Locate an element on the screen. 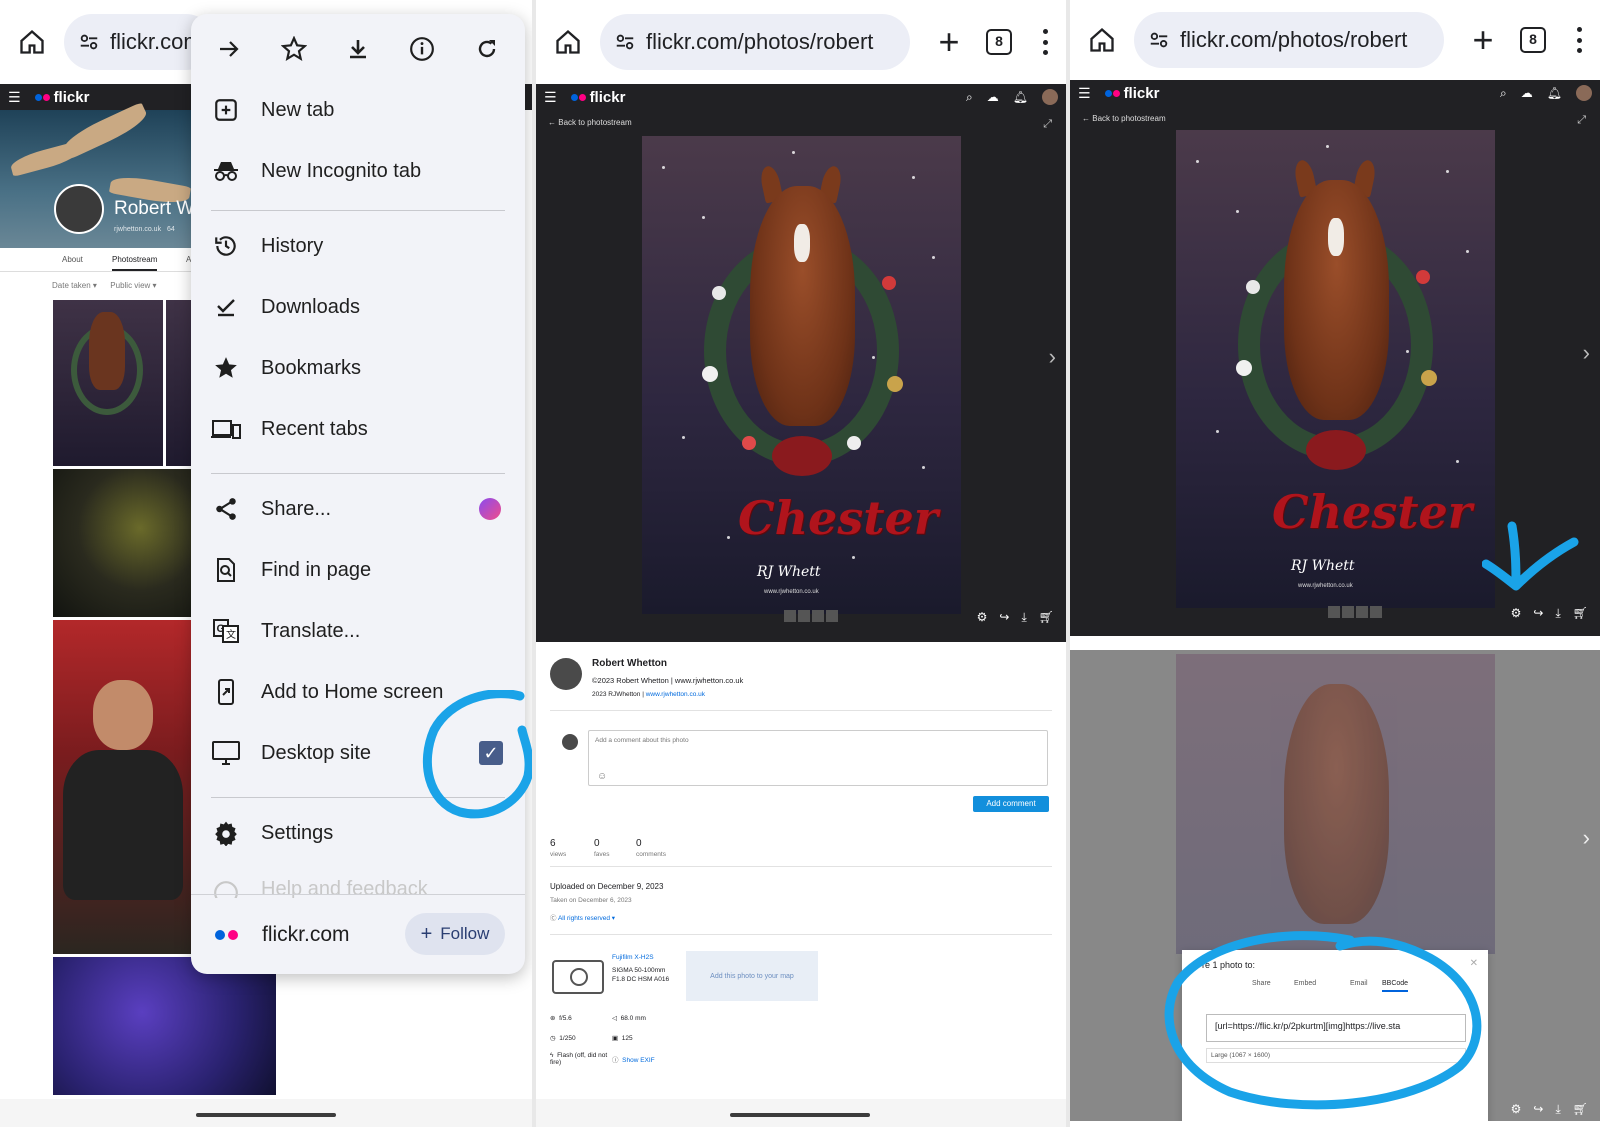 This screenshot has width=1600, height=1127. follow-button: + Follow is located at coordinates (455, 934).